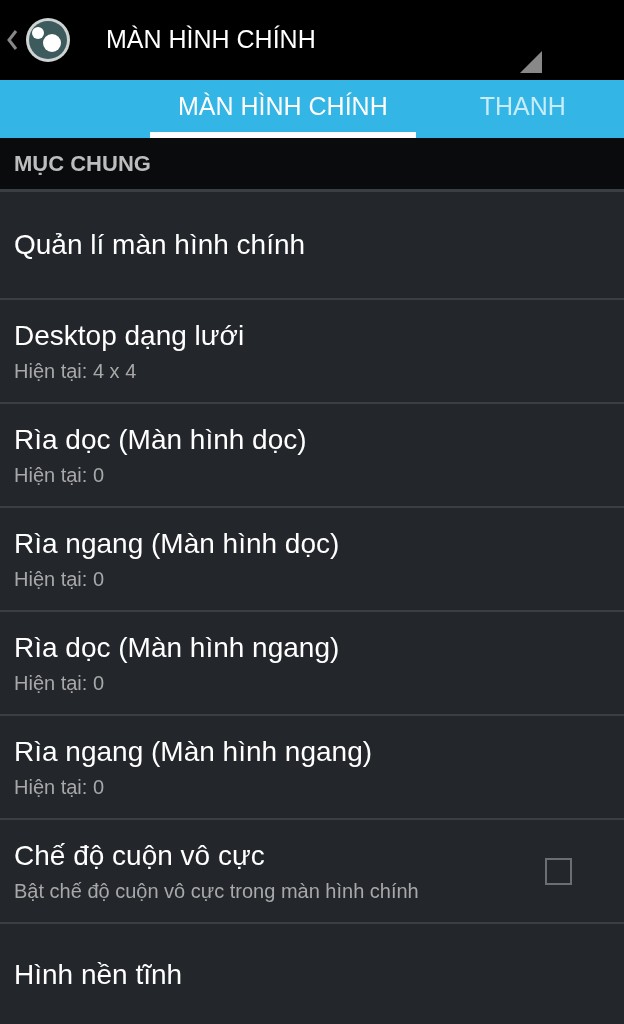  What do you see at coordinates (531, 62) in the screenshot?
I see `spinner-corner-icon` at bounding box center [531, 62].